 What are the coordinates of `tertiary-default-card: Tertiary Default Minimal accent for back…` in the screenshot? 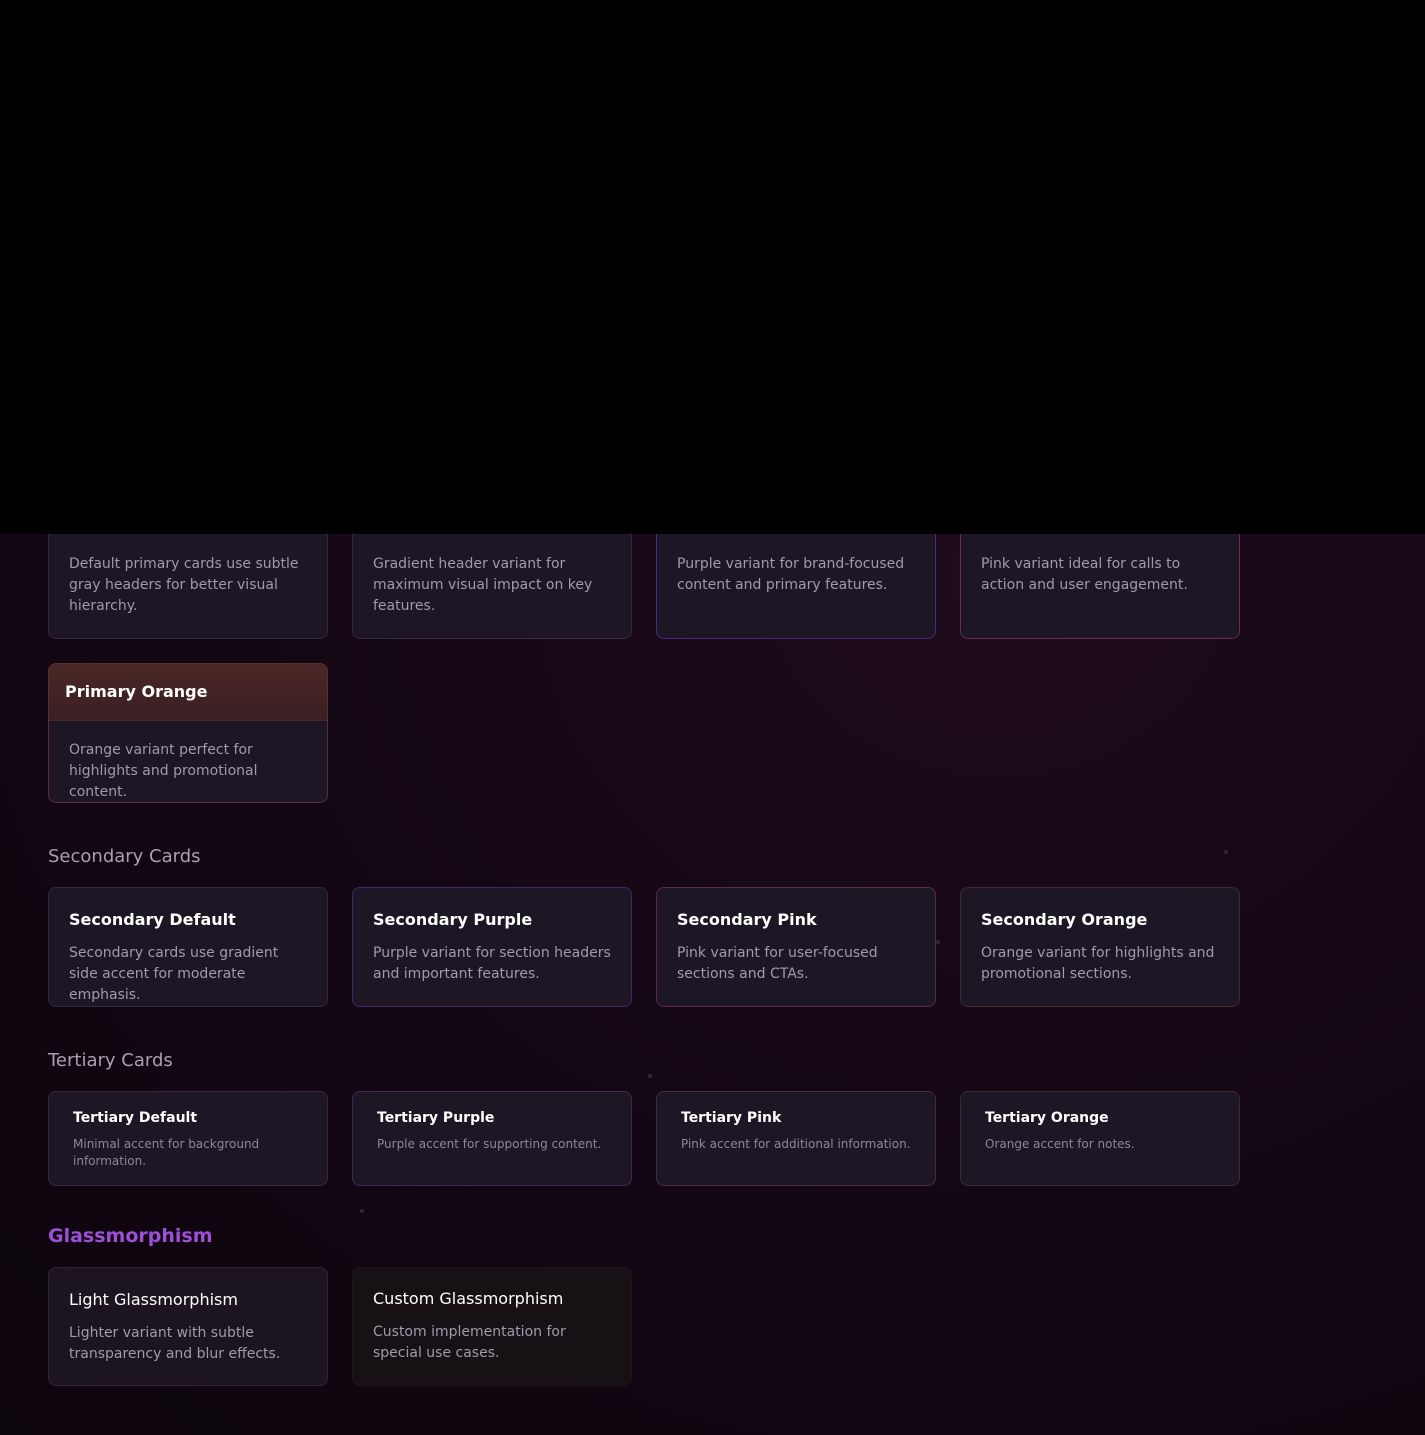 It's located at (188, 1138).